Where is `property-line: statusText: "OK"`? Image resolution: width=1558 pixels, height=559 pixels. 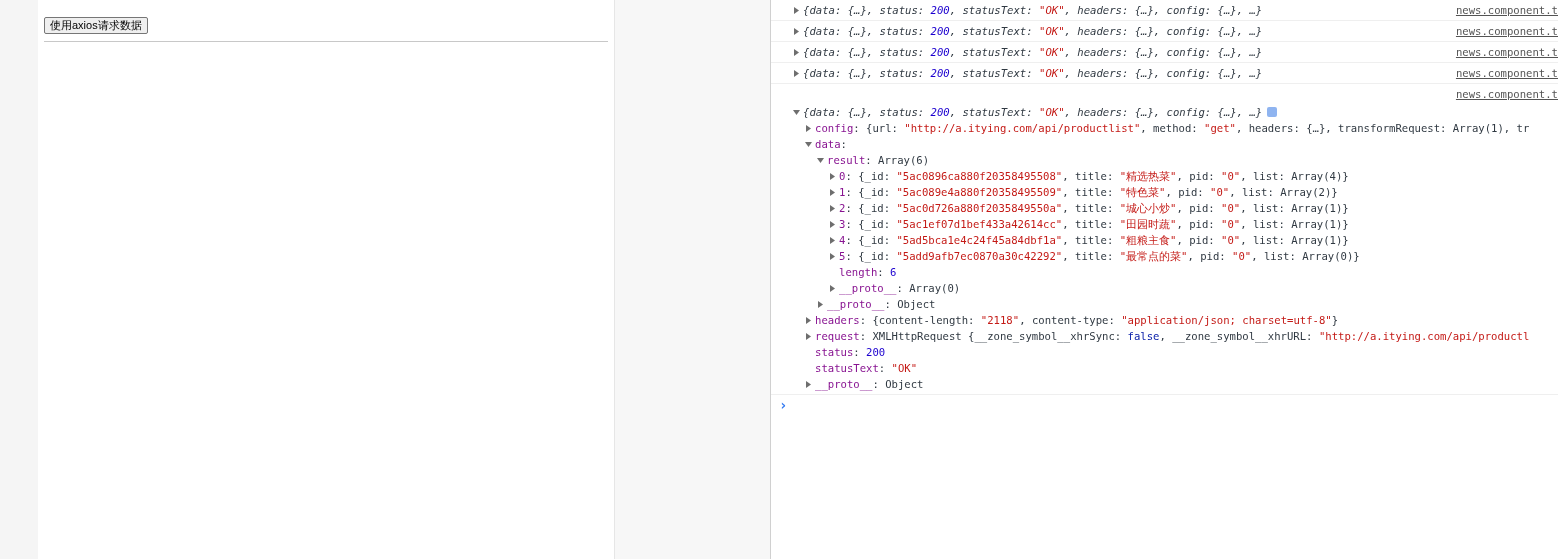 property-line: statusText: "OK" is located at coordinates (866, 368).